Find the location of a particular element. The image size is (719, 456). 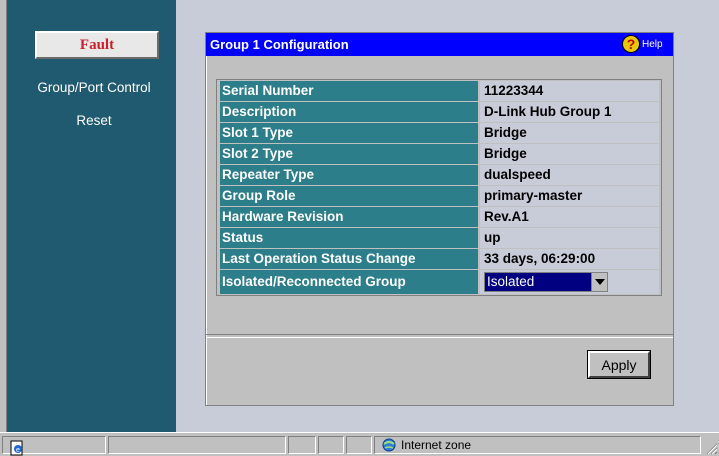

fault-button: Fault is located at coordinates (97, 45).